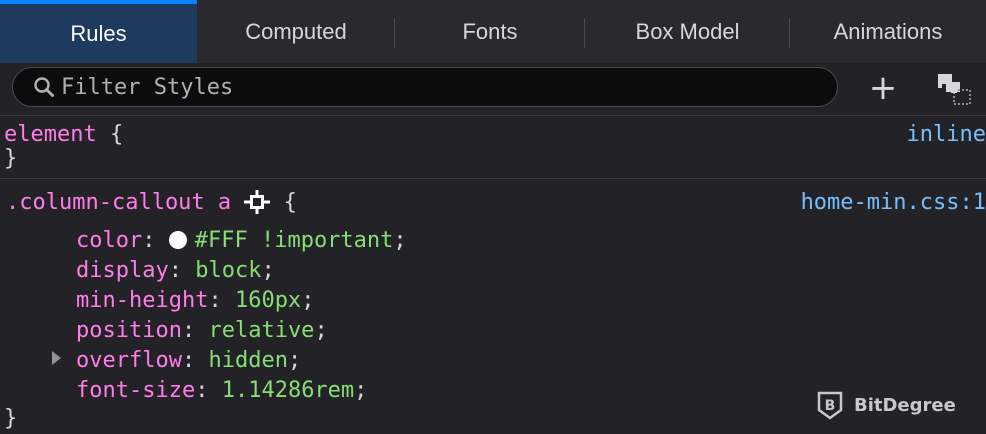  What do you see at coordinates (954, 90) in the screenshot?
I see `class-panel-icon` at bounding box center [954, 90].